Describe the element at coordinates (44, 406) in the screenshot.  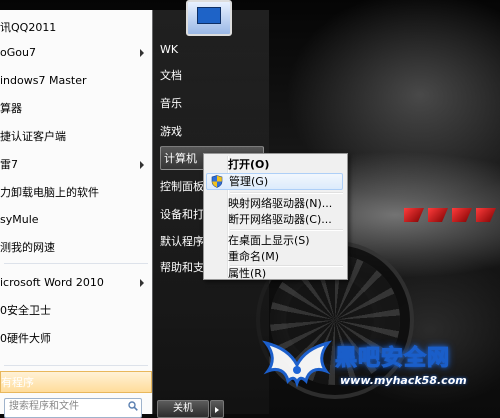
I see `search-placeholder: 搜索程序和文件` at that location.